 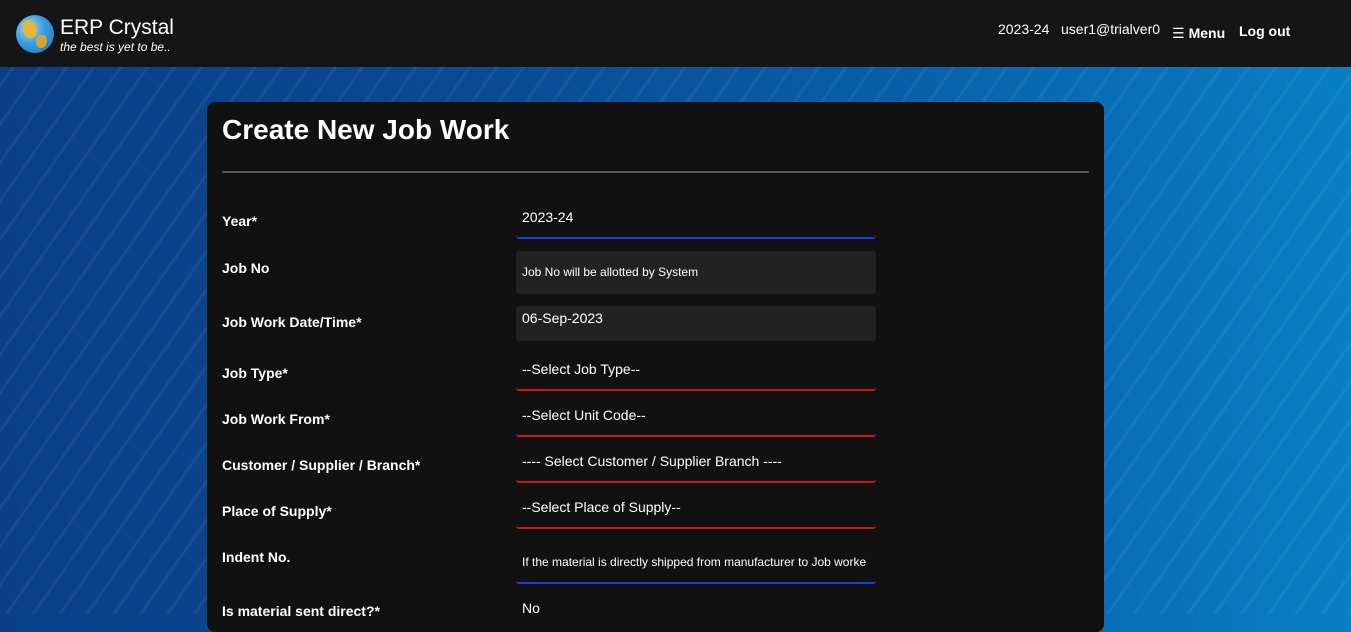 I want to click on year-label: Year*, so click(x=240, y=221).